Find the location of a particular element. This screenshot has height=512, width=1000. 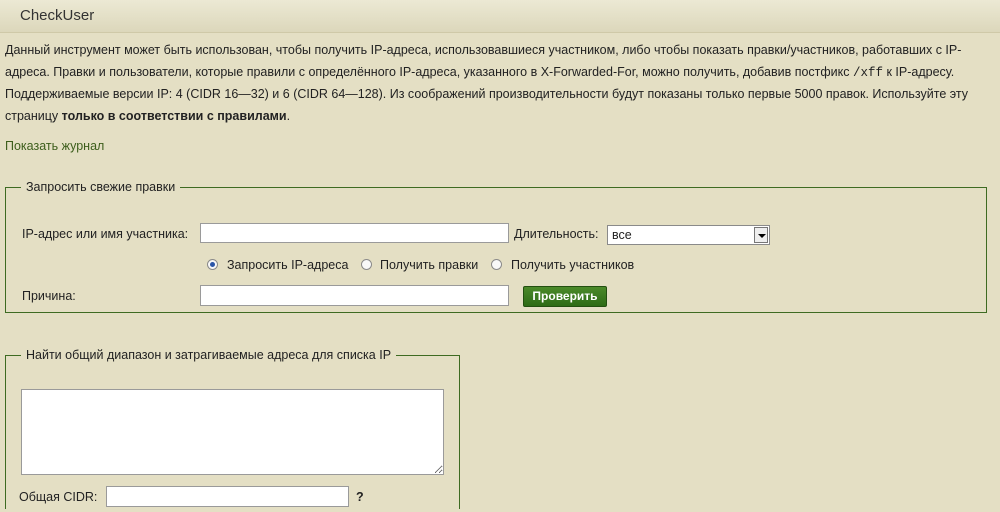

radio-get-edits-label: Получить правки is located at coordinates (429, 265).